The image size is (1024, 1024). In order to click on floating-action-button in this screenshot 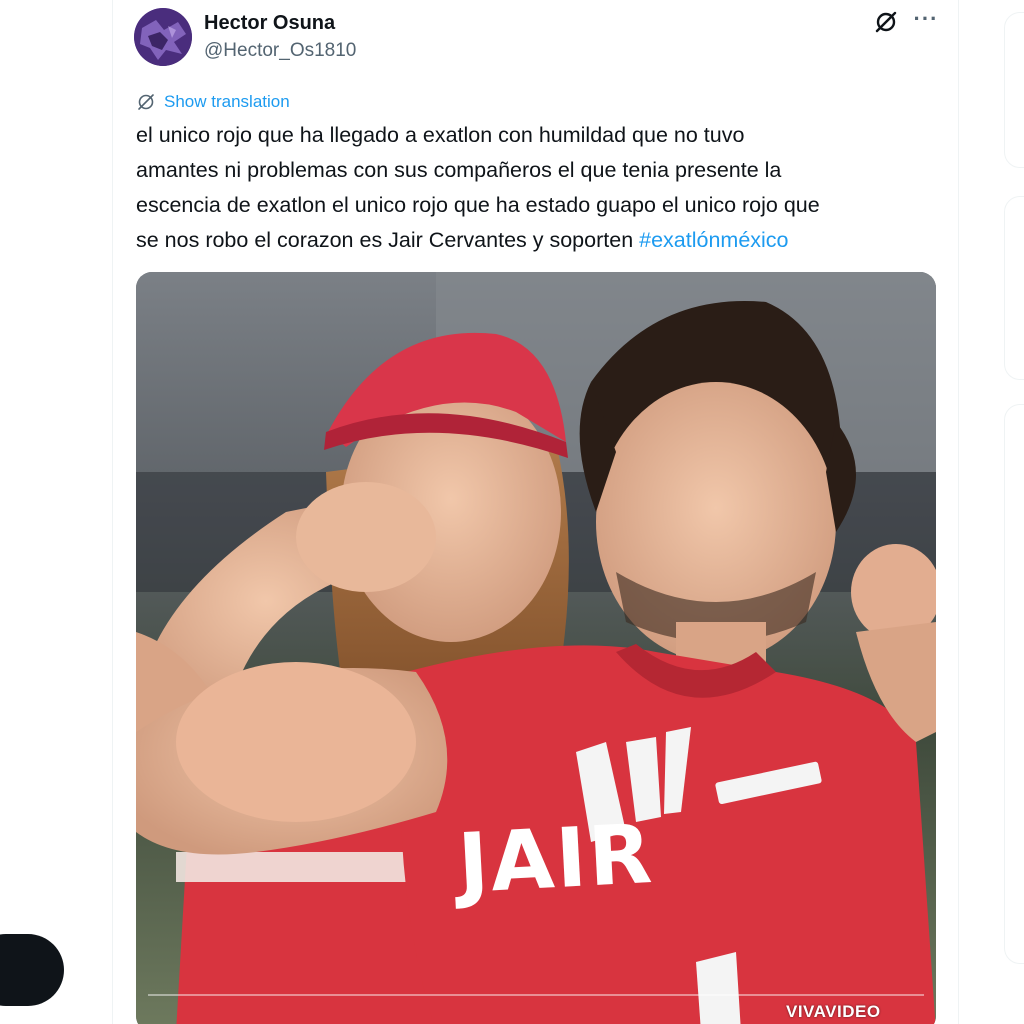, I will do `click(32, 970)`.